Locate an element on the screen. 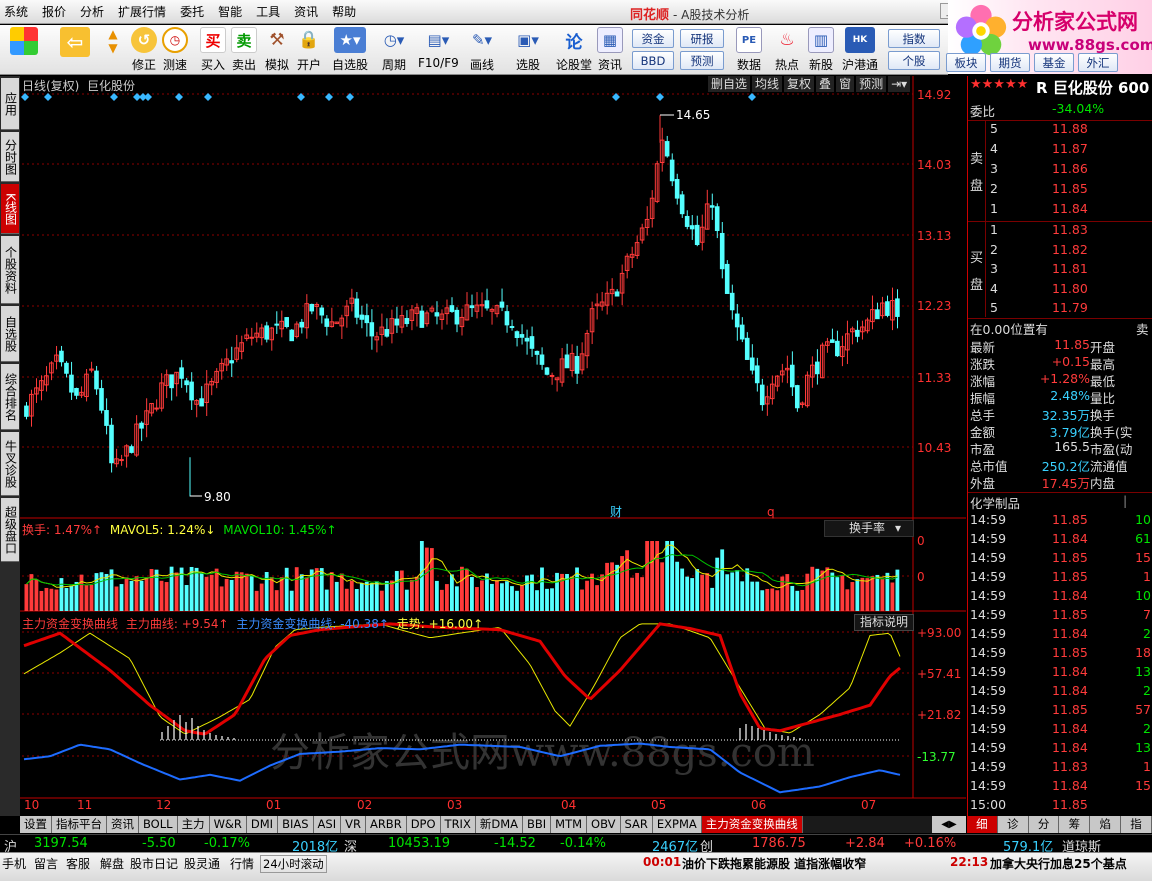  draw-line-button: ✎▾ 画线 is located at coordinates (482, 50).